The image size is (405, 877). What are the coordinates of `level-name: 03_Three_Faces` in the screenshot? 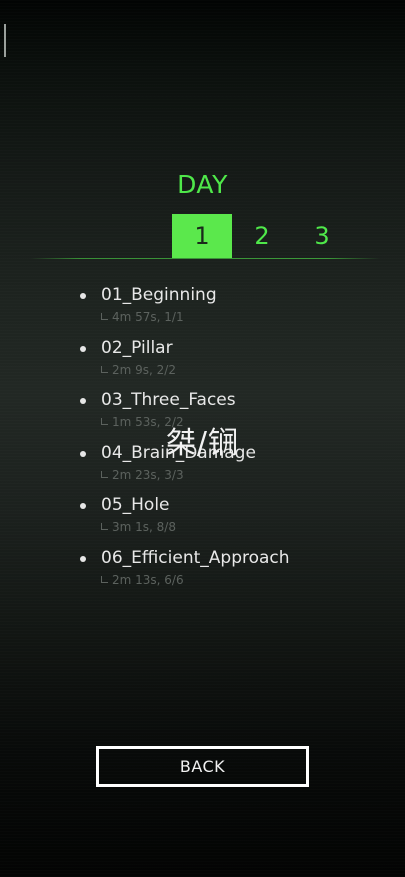 It's located at (168, 400).